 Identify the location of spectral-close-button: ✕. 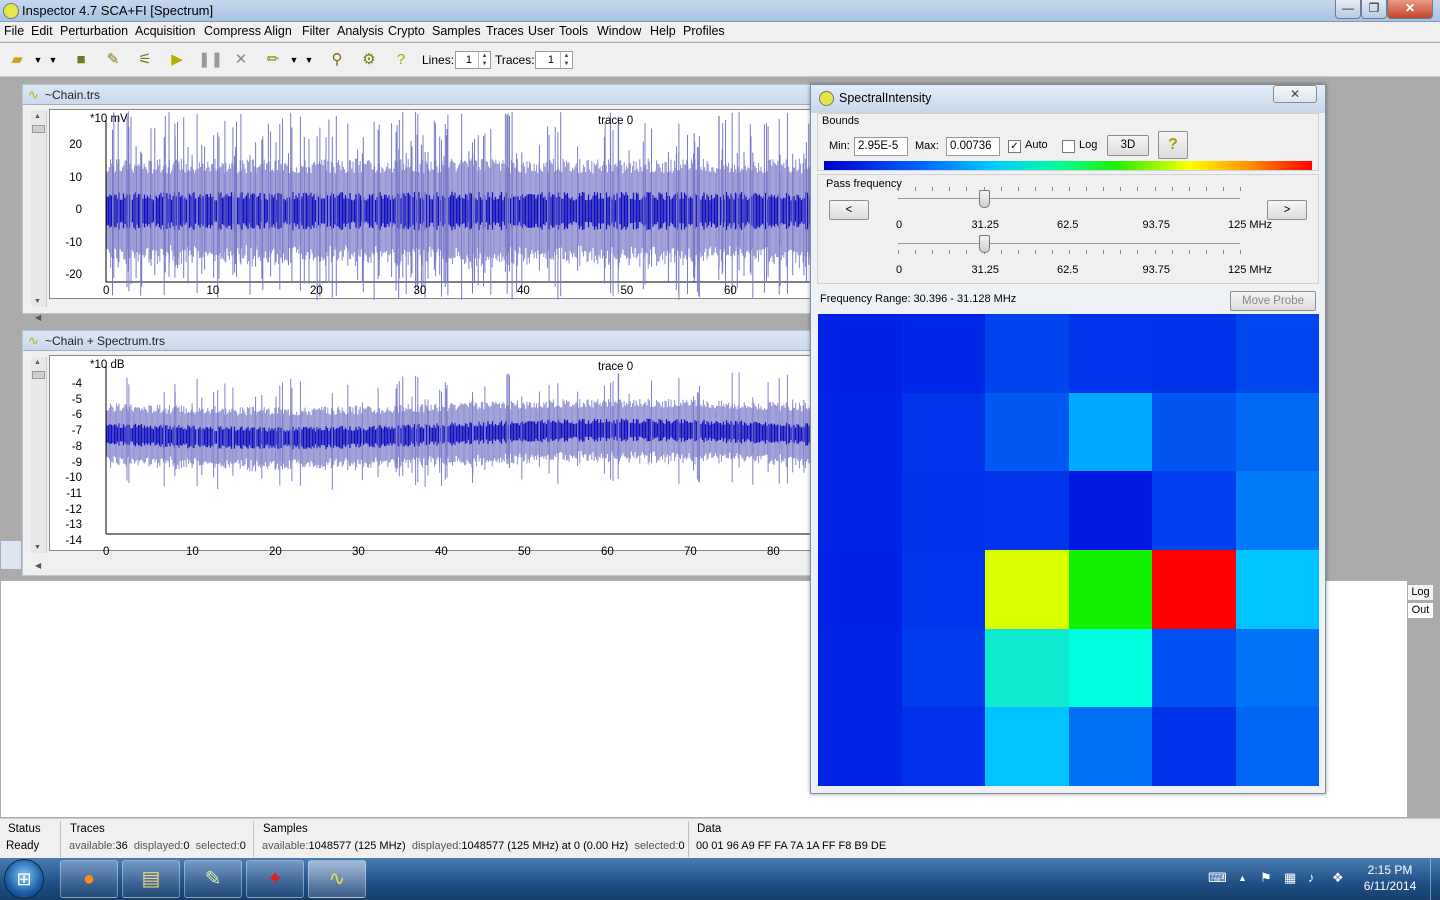
(1295, 94).